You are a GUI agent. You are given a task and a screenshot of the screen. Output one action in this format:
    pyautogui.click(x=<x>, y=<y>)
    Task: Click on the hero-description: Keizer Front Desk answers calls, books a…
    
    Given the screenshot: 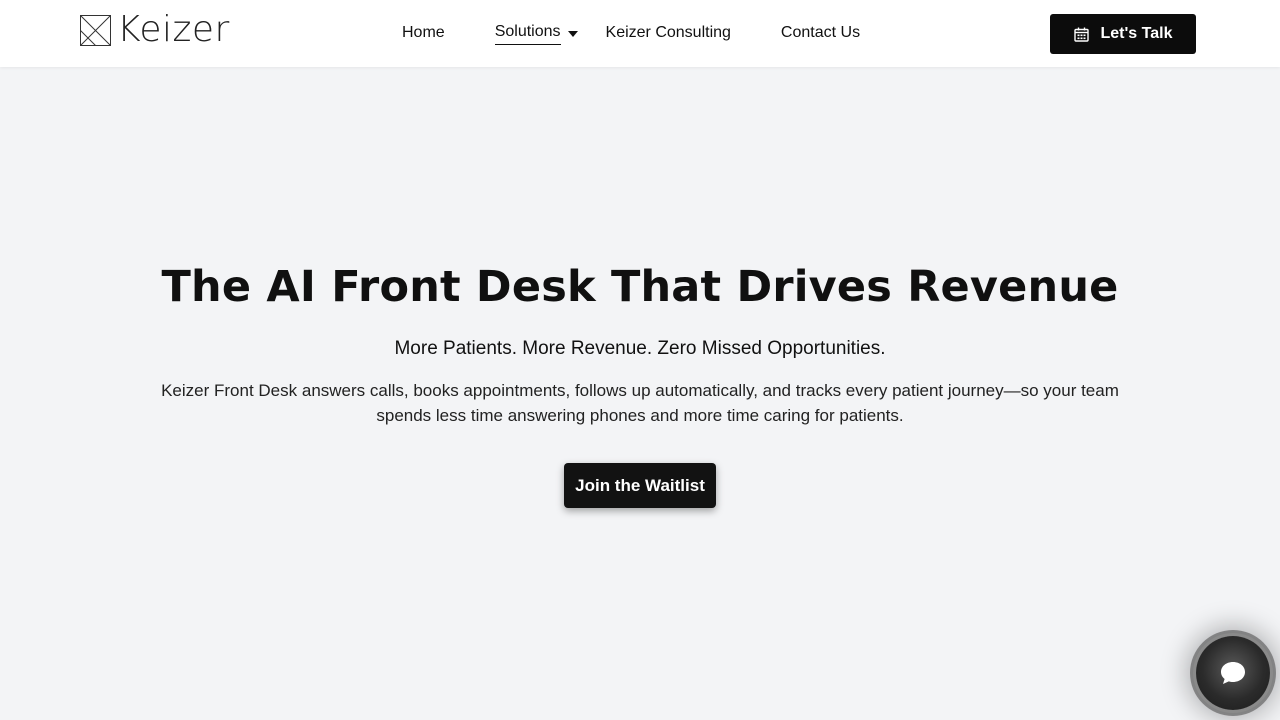 What is the action you would take?
    pyautogui.click(x=640, y=403)
    